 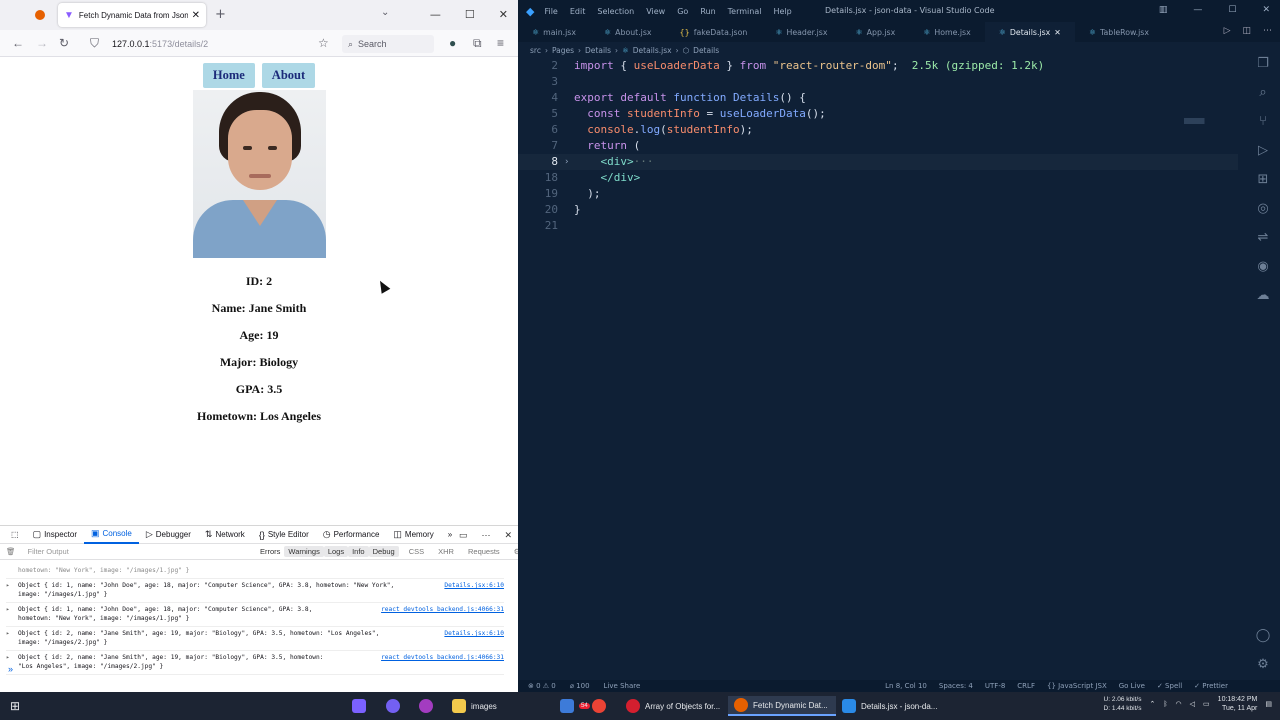 What do you see at coordinates (1263, 121) in the screenshot?
I see `source-control-icon: ⑂` at bounding box center [1263, 121].